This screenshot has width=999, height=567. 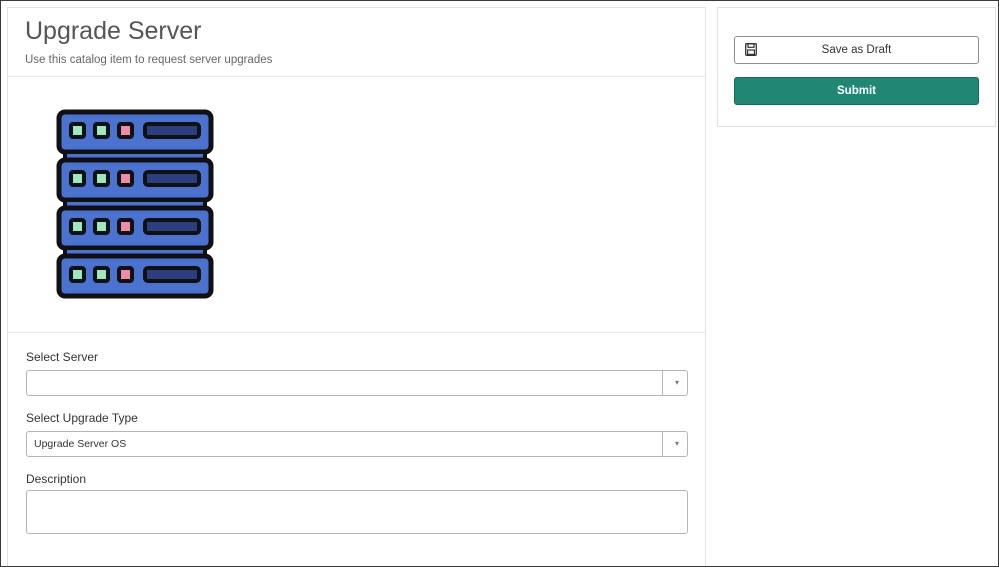 What do you see at coordinates (62, 357) in the screenshot?
I see `select-server-label: Select Server` at bounding box center [62, 357].